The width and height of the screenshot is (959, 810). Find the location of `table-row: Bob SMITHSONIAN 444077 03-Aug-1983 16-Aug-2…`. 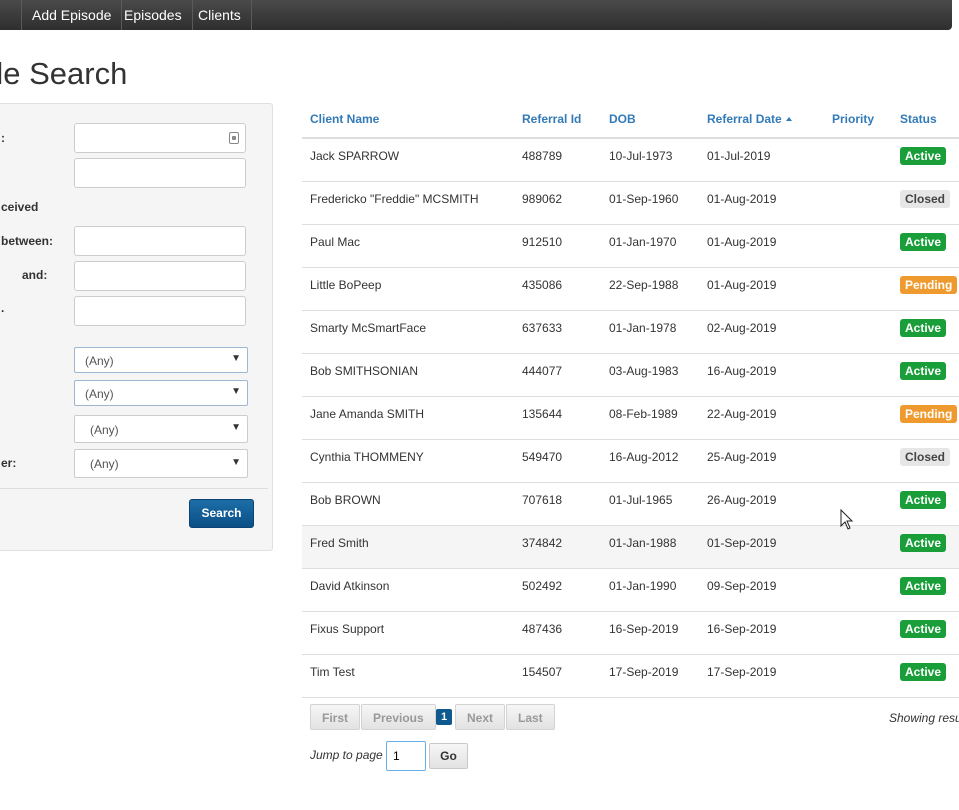

table-row: Bob SMITHSONIAN 444077 03-Aug-1983 16-Aug-2… is located at coordinates (630, 375).